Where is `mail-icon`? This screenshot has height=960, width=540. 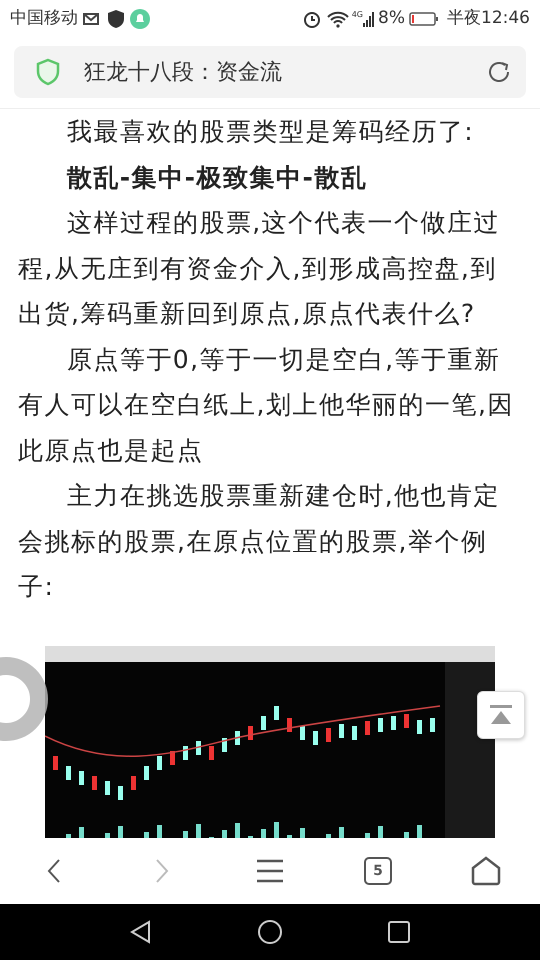
mail-icon is located at coordinates (92, 19).